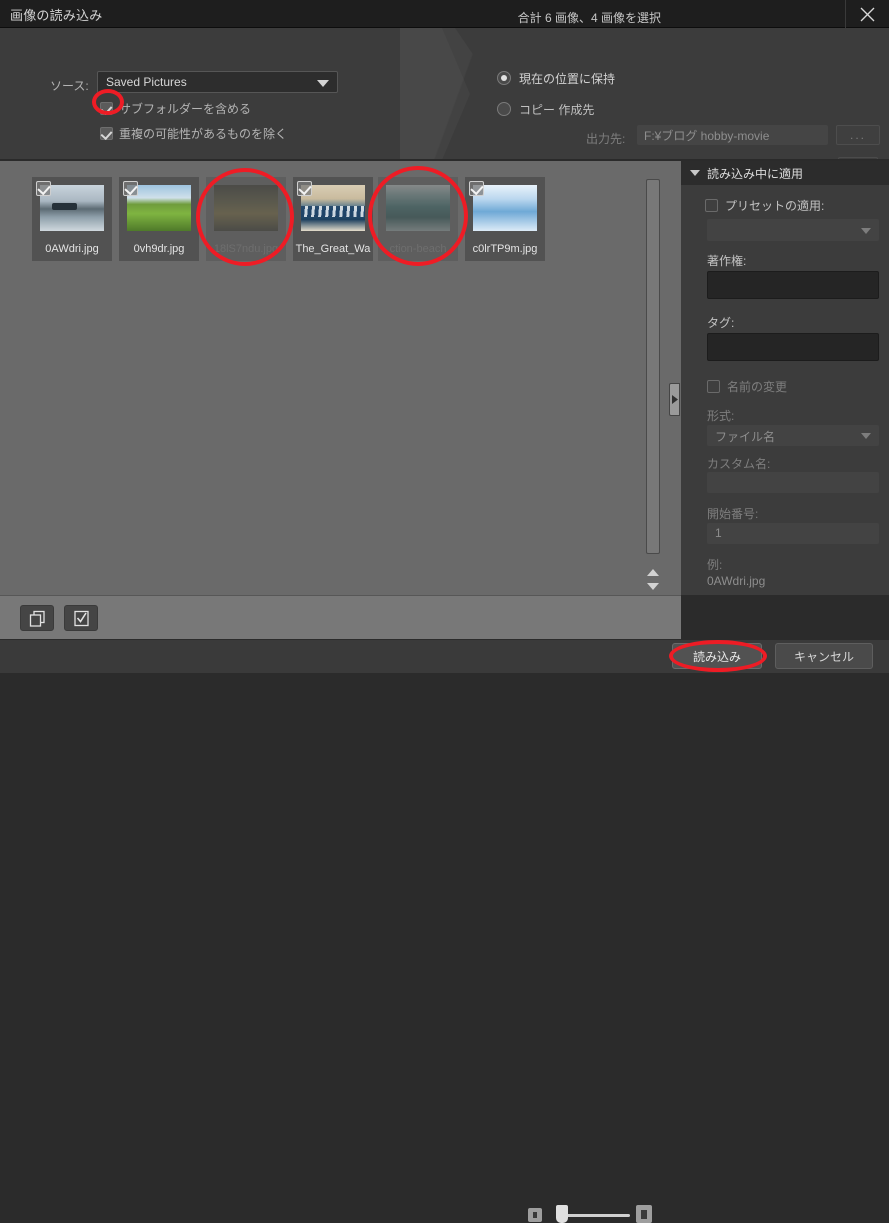 This screenshot has width=889, height=1223. What do you see at coordinates (732, 159) in the screenshot?
I see `organize-select: 取り込み日` at bounding box center [732, 159].